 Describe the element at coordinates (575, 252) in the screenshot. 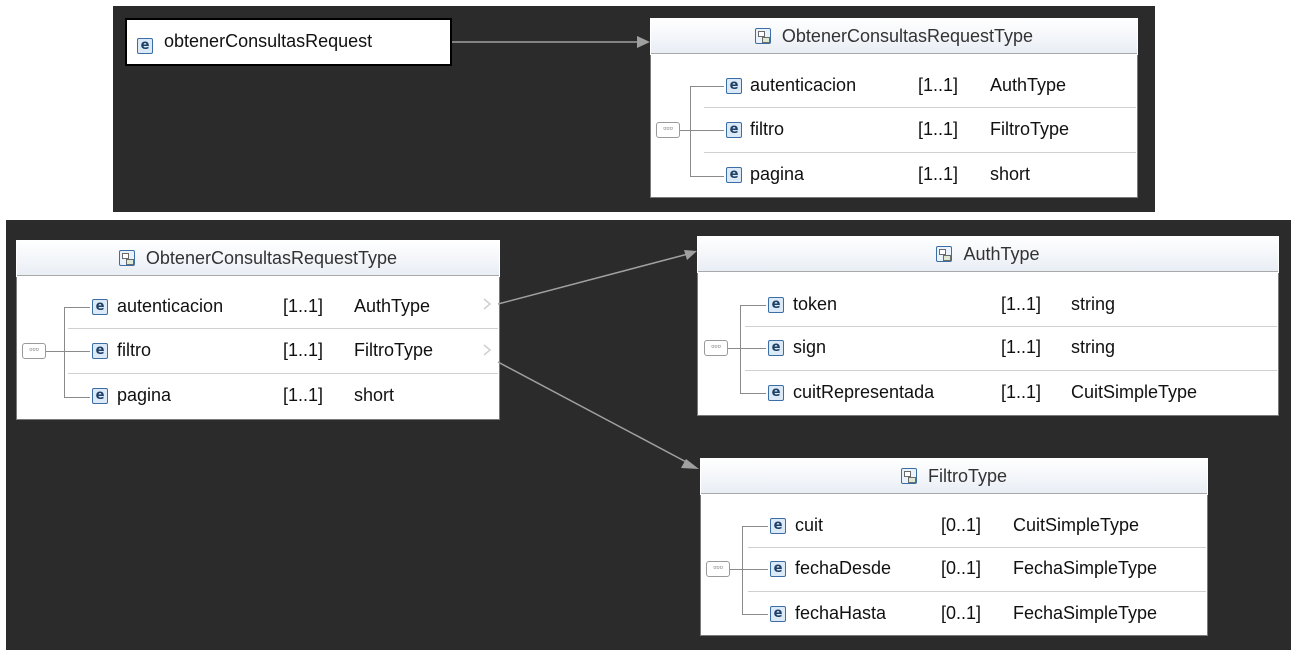

I see `connector-arrows` at that location.